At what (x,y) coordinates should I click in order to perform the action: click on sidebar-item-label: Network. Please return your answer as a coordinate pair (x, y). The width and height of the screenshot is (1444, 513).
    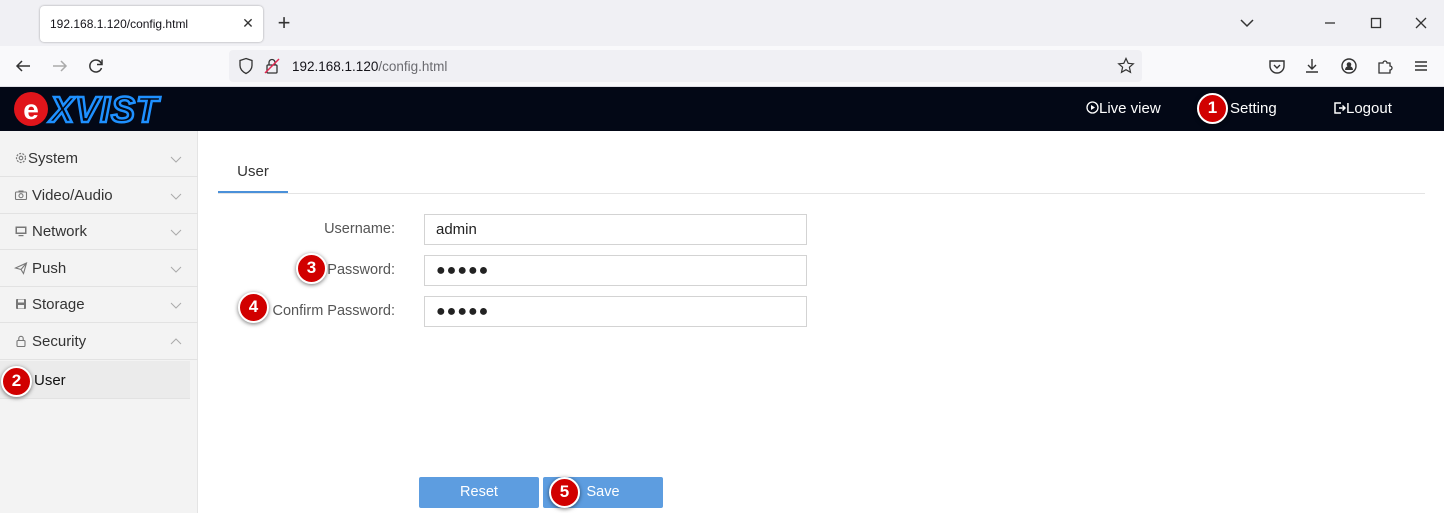
    Looking at the image, I should click on (60, 231).